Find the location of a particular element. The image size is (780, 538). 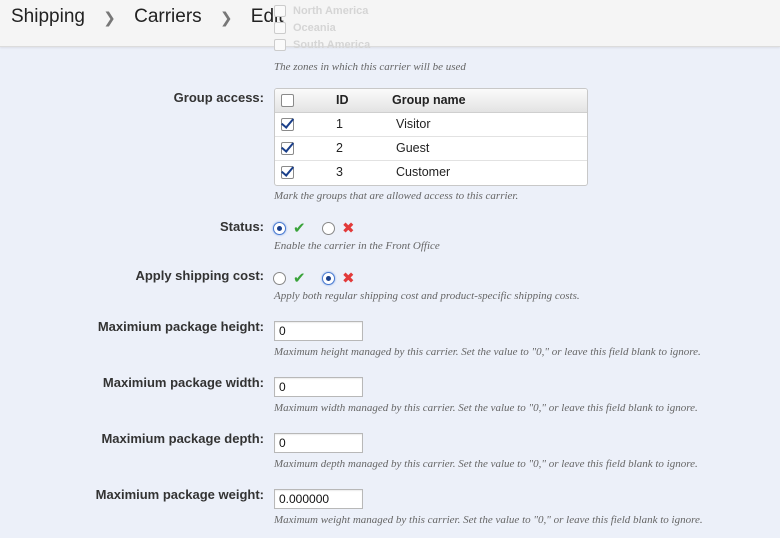

table-row: 3 Customer is located at coordinates (431, 172).